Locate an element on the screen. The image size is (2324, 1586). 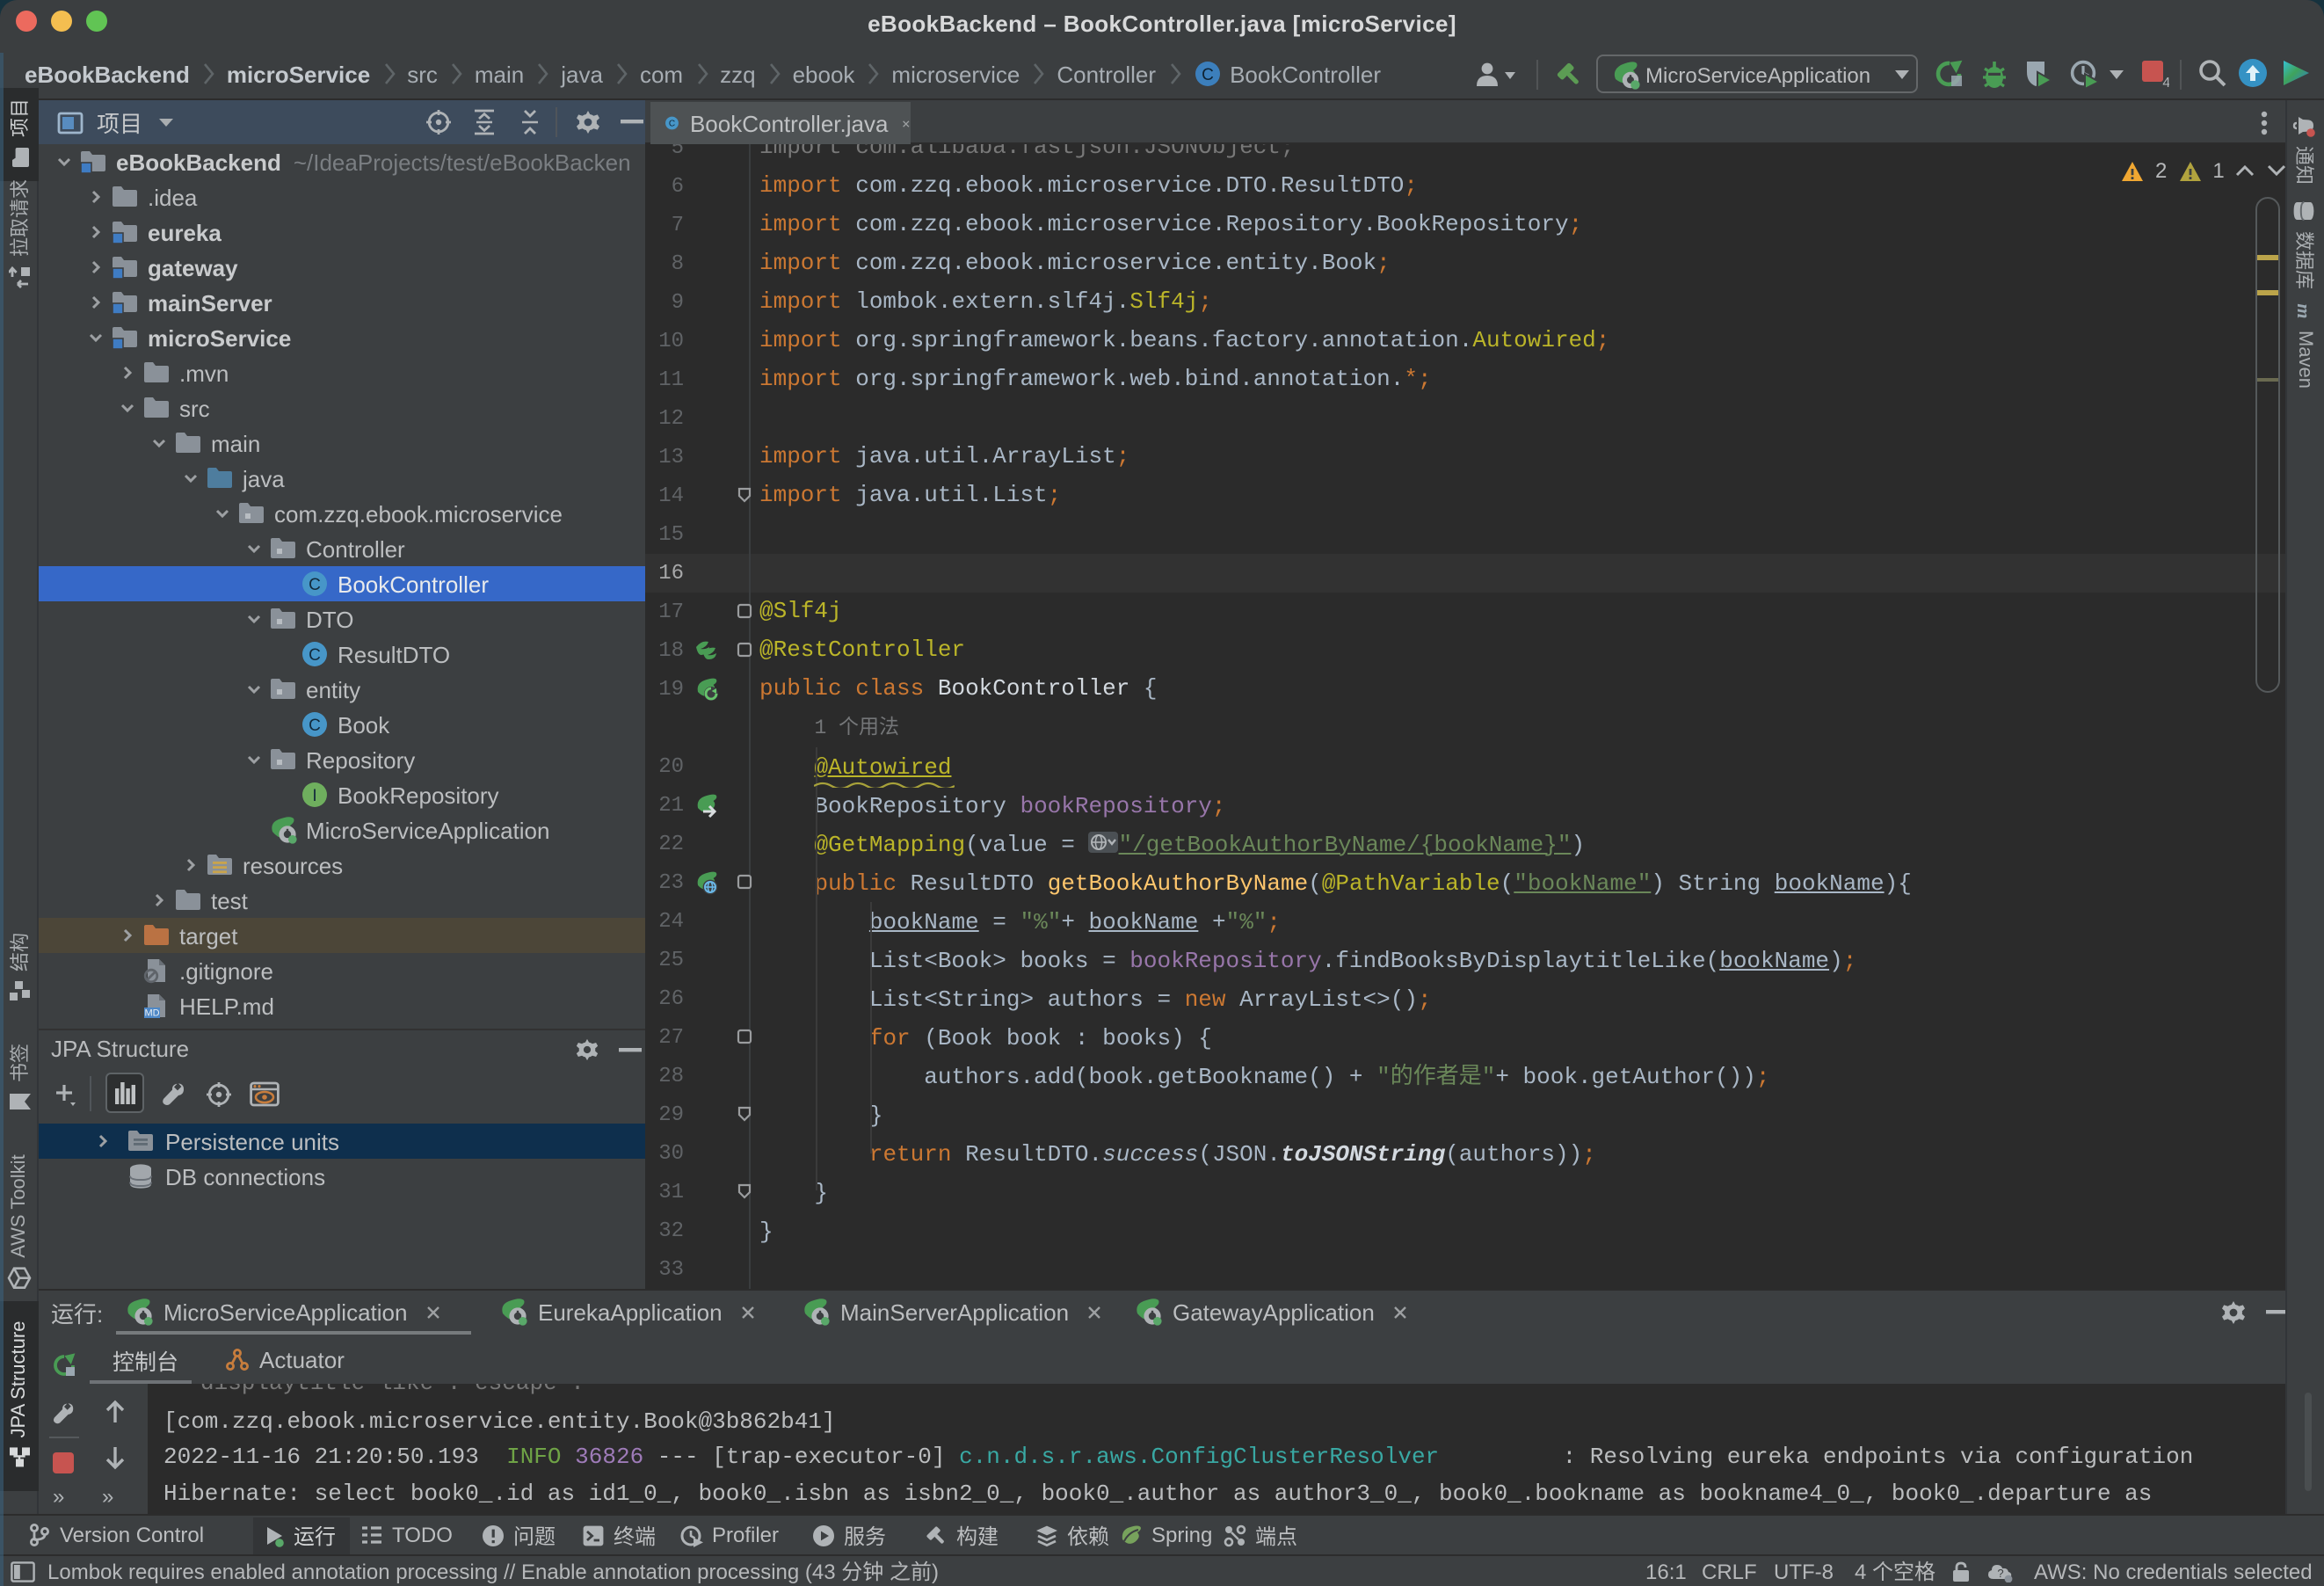
svg-text: 4 is located at coordinates (2165, 82).